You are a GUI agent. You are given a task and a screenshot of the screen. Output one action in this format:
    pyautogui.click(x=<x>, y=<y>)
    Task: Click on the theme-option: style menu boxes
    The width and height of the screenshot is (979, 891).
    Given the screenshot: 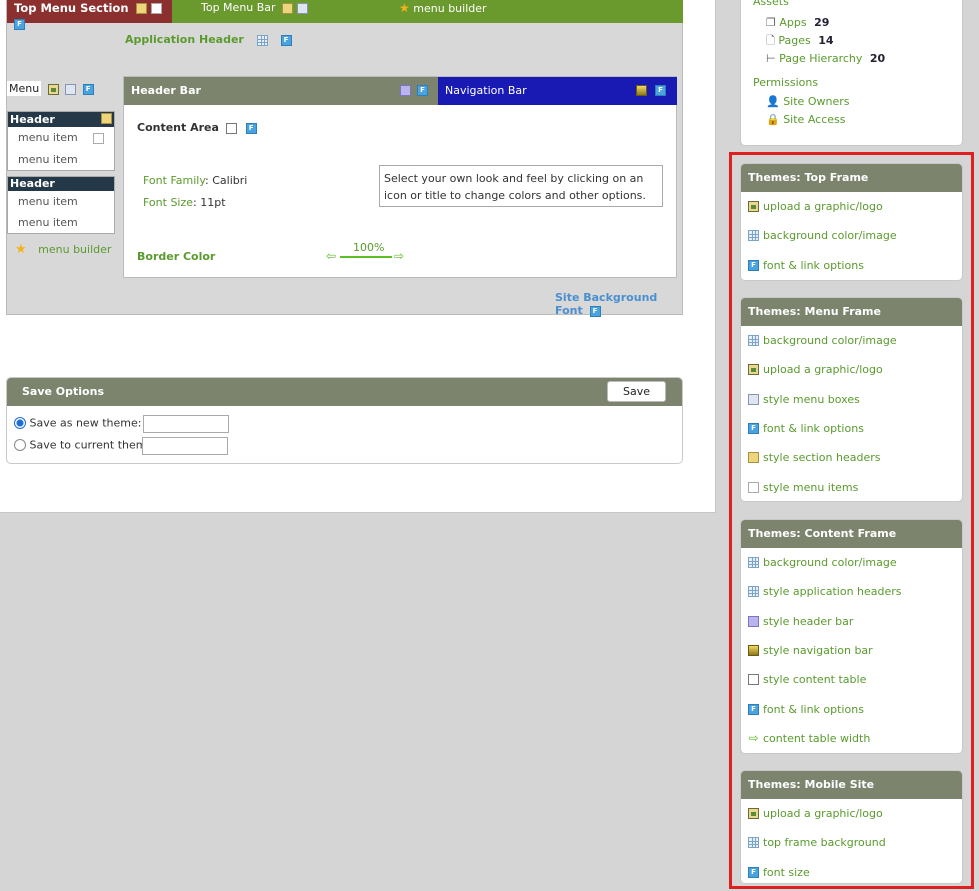 What is the action you would take?
    pyautogui.click(x=851, y=399)
    